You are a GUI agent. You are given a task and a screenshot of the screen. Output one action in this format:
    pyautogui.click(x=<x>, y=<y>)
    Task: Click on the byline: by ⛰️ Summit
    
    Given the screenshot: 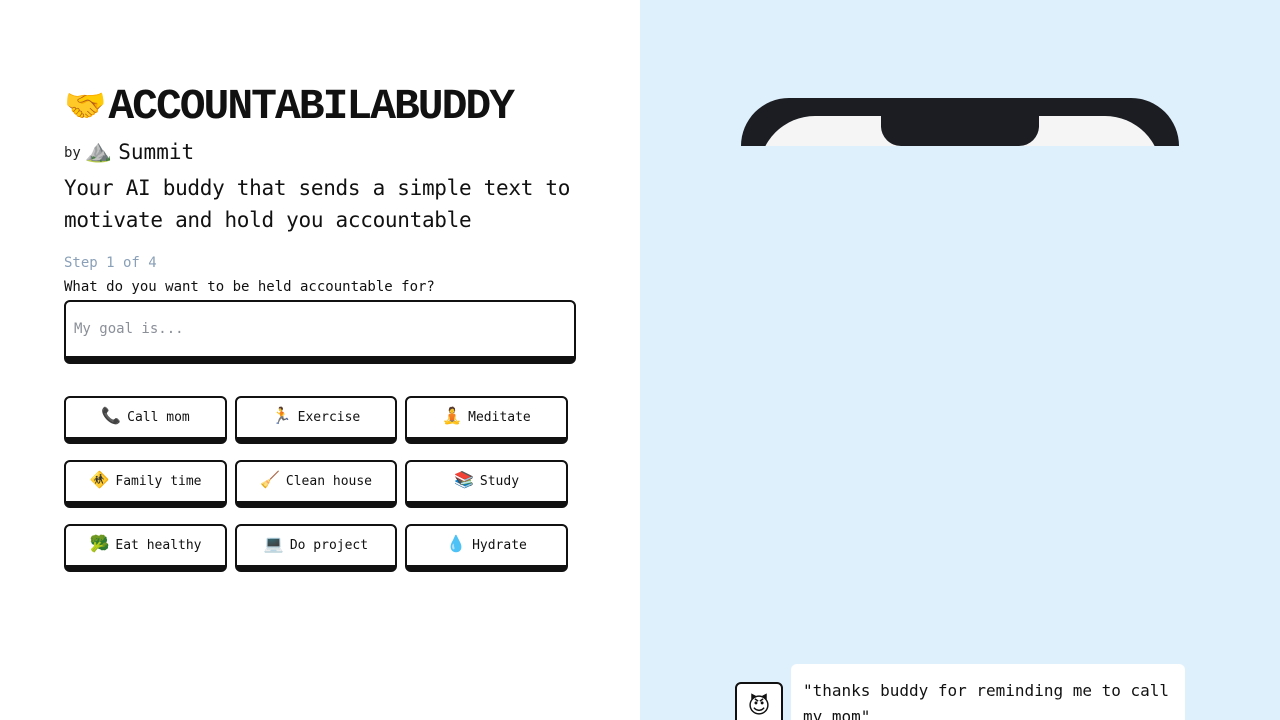 What is the action you would take?
    pyautogui.click(x=129, y=150)
    